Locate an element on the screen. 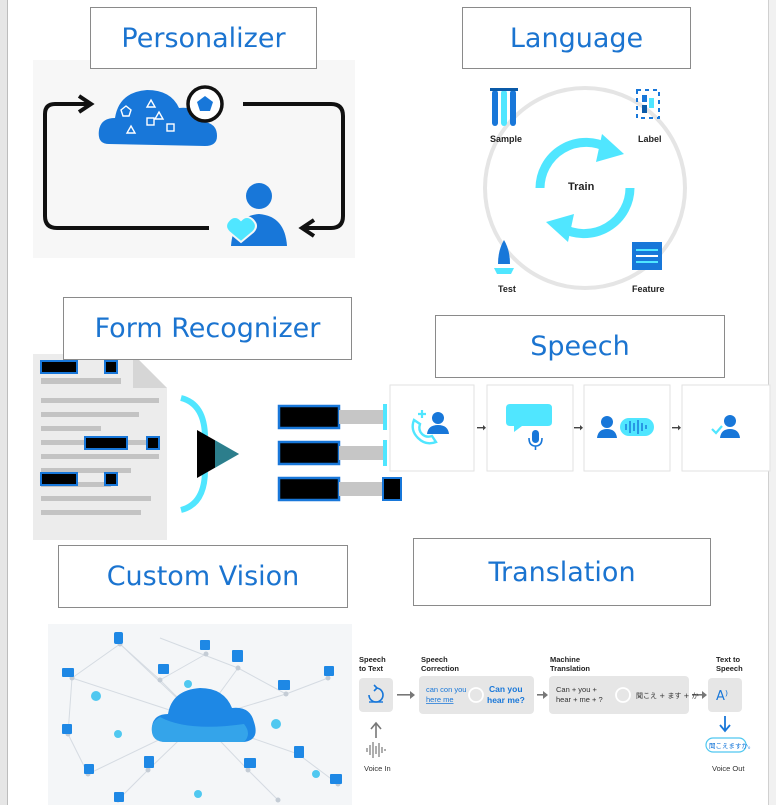  custom-vision-illustration is located at coordinates (200, 714).